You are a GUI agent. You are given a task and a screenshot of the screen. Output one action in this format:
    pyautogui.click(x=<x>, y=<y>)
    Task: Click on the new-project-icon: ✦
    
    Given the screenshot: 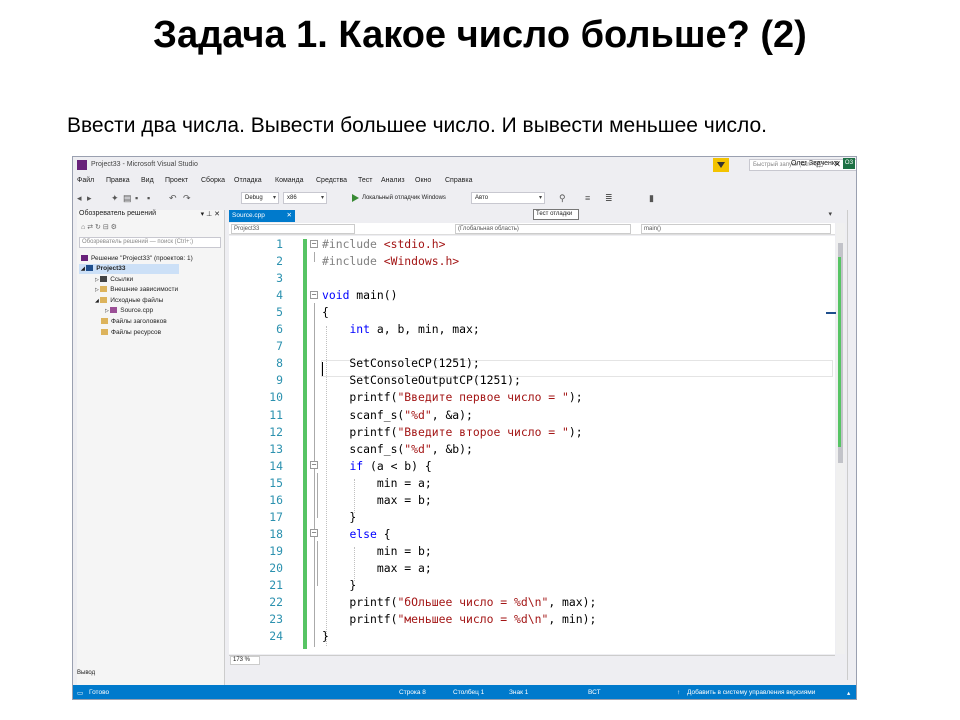 What is the action you would take?
    pyautogui.click(x=115, y=198)
    